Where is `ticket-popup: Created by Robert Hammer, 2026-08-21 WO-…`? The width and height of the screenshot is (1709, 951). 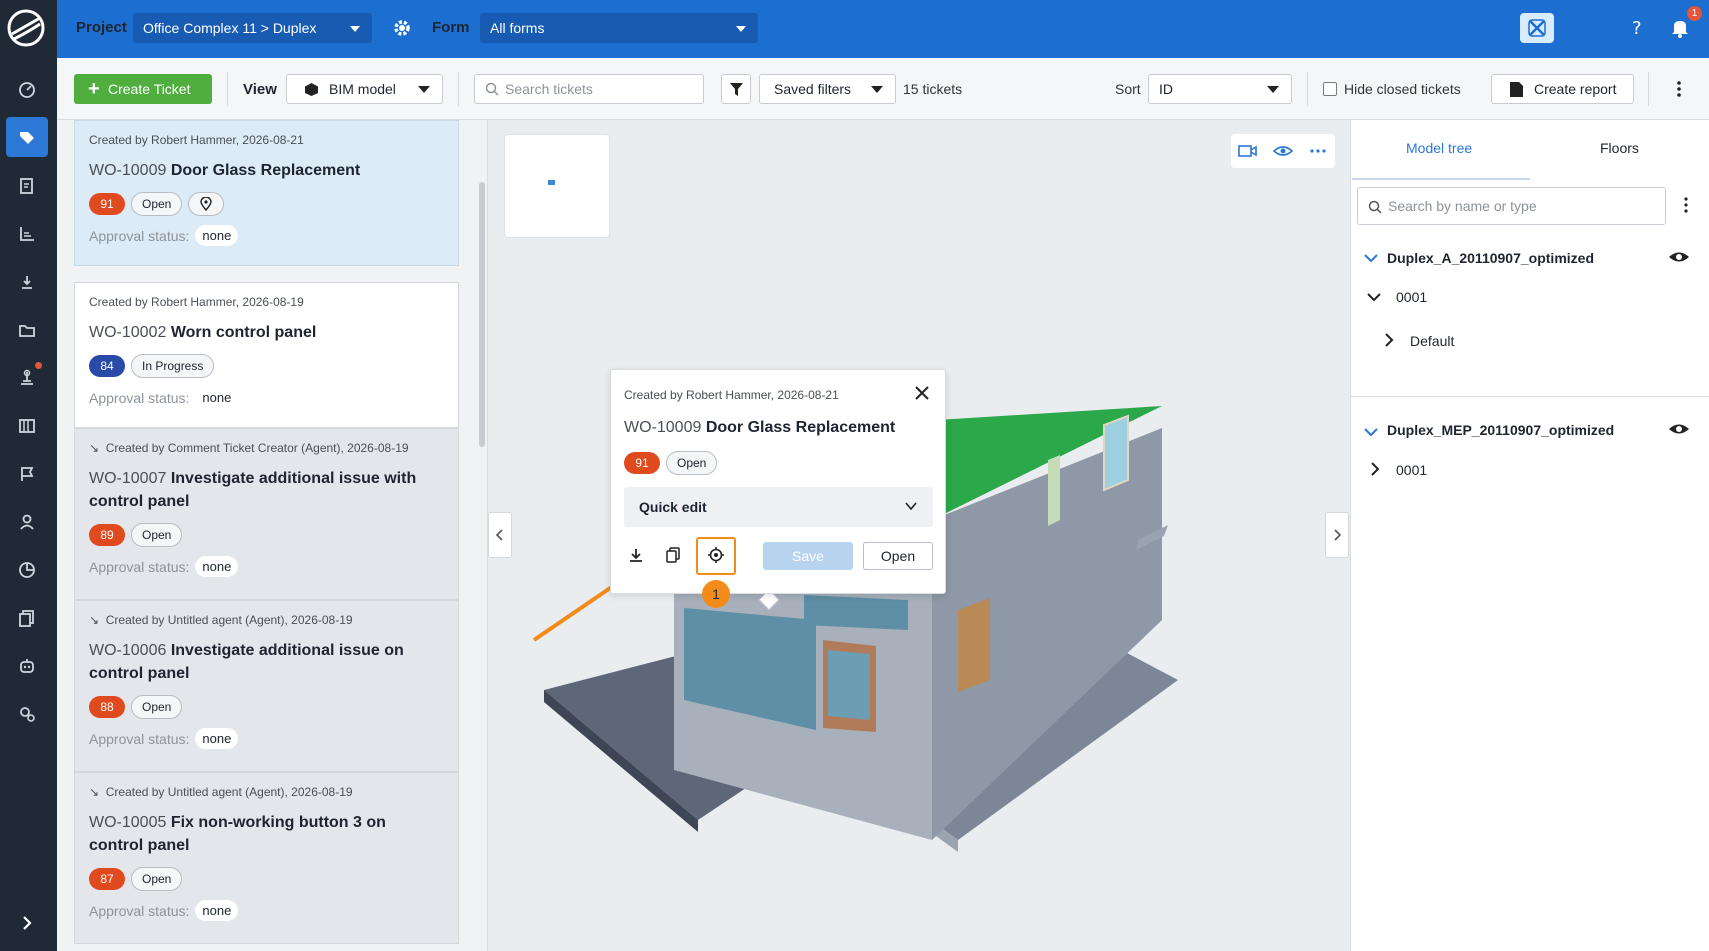 ticket-popup: Created by Robert Hammer, 2026-08-21 WO-… is located at coordinates (778, 481).